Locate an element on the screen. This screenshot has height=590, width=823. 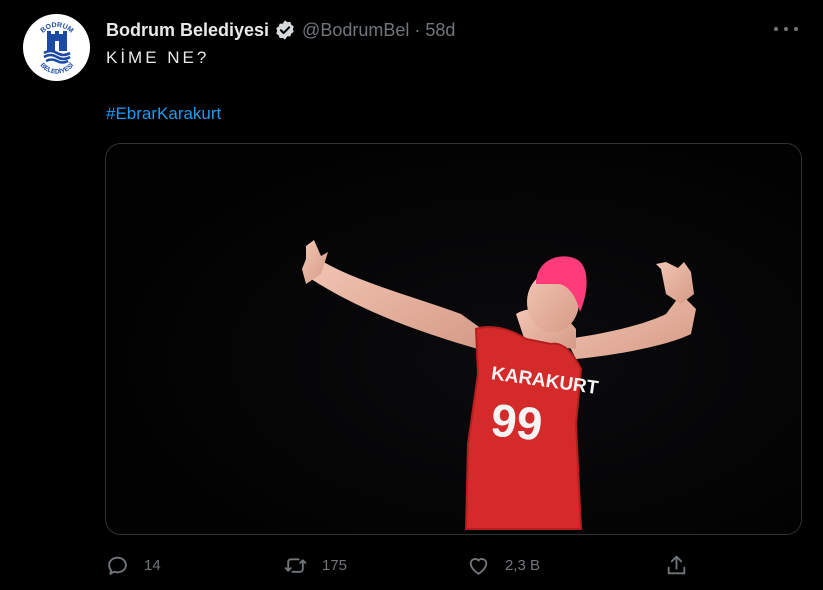
svg-text: BELEDİYESİ is located at coordinates (56, 68).